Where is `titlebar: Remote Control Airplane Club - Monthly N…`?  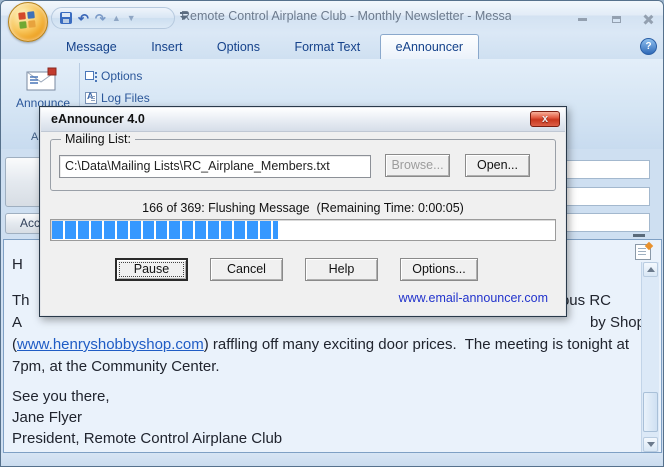 titlebar: Remote Control Airplane Club - Monthly N… is located at coordinates (332, 17).